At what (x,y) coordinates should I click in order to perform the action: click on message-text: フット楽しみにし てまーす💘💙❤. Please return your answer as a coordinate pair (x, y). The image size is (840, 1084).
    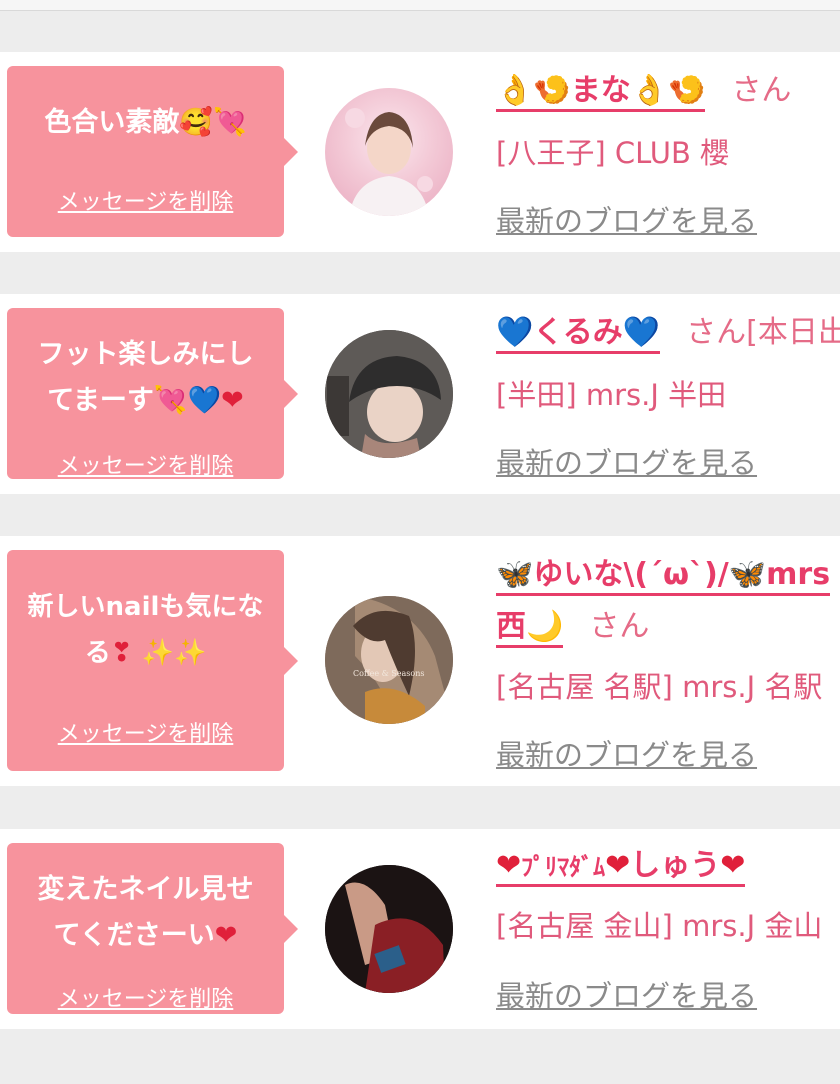
    Looking at the image, I should click on (145, 377).